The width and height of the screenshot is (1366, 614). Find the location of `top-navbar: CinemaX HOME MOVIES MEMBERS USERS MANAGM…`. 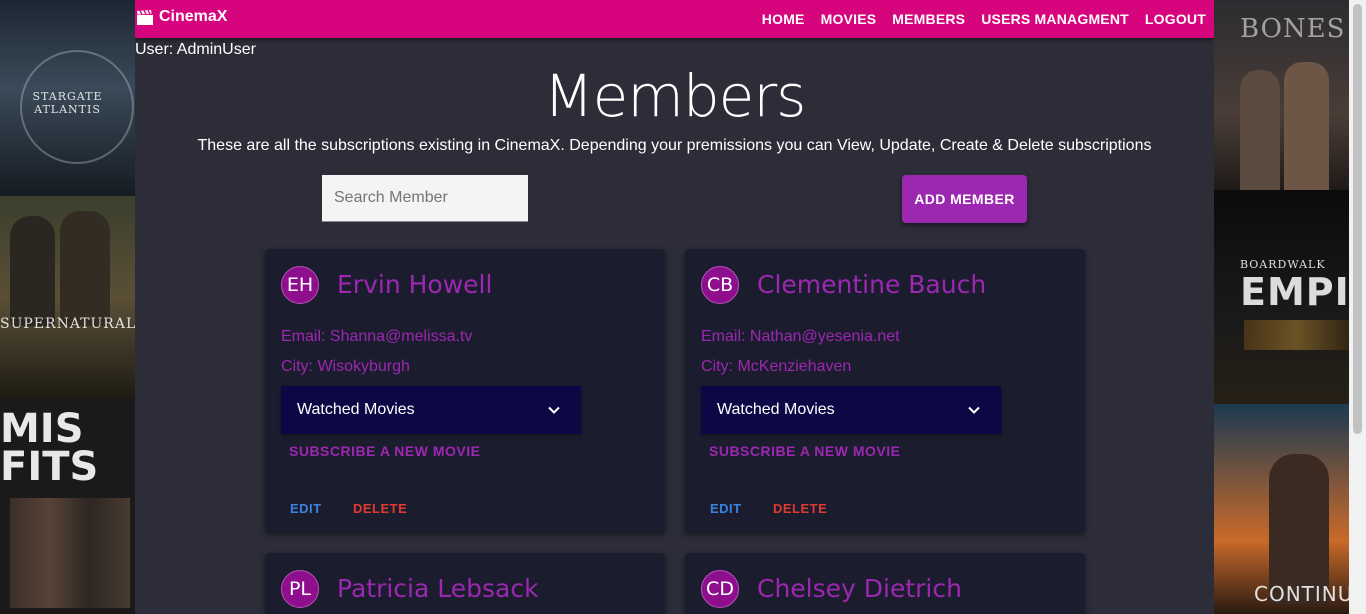

top-navbar: CinemaX HOME MOVIES MEMBERS USERS MANAGM… is located at coordinates (674, 19).